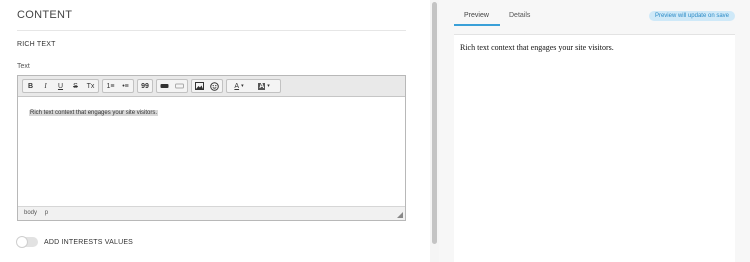 Image resolution: width=750 pixels, height=262 pixels. I want to click on color-group: A ▾ A ▾, so click(253, 86).